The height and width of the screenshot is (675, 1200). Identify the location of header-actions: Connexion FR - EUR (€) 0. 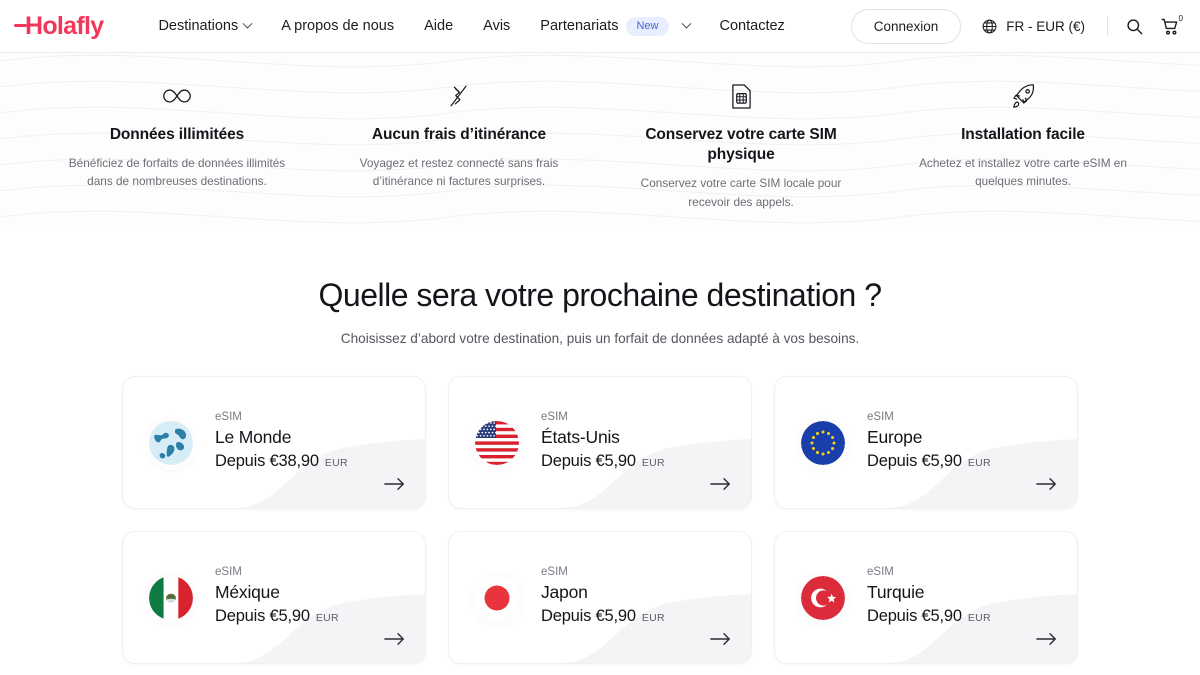
(1019, 26).